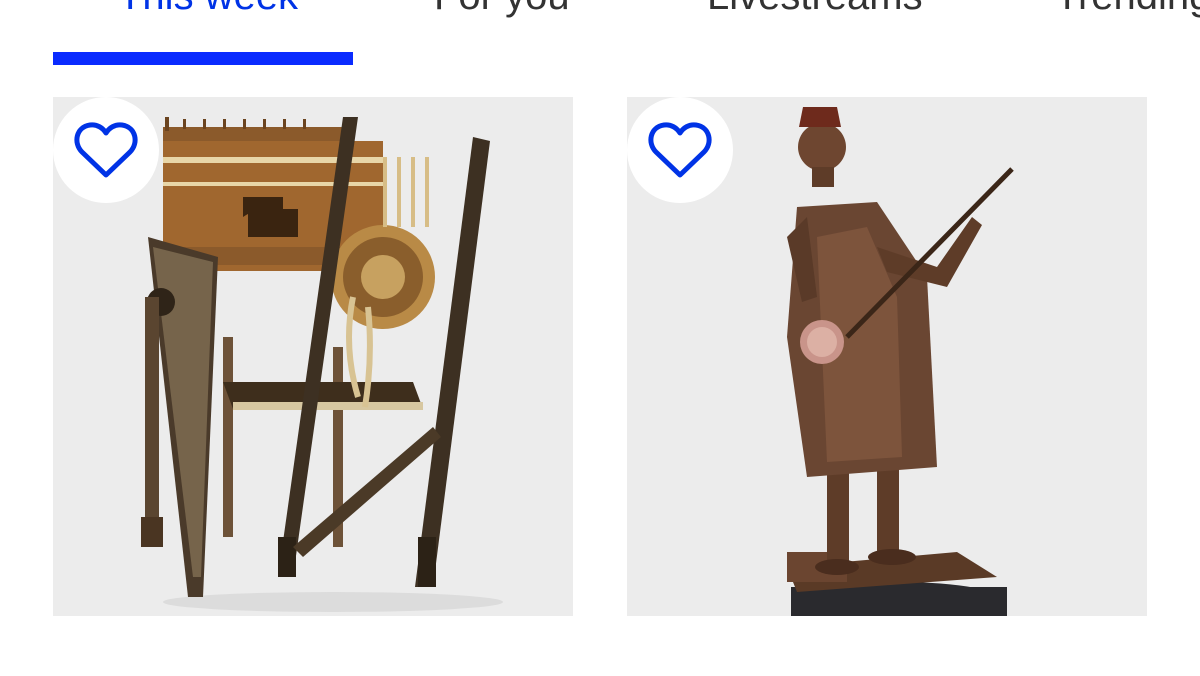 Image resolution: width=1200 pixels, height=676 pixels. Describe the element at coordinates (1127, 8) in the screenshot. I see `tab-trending: Trending` at that location.